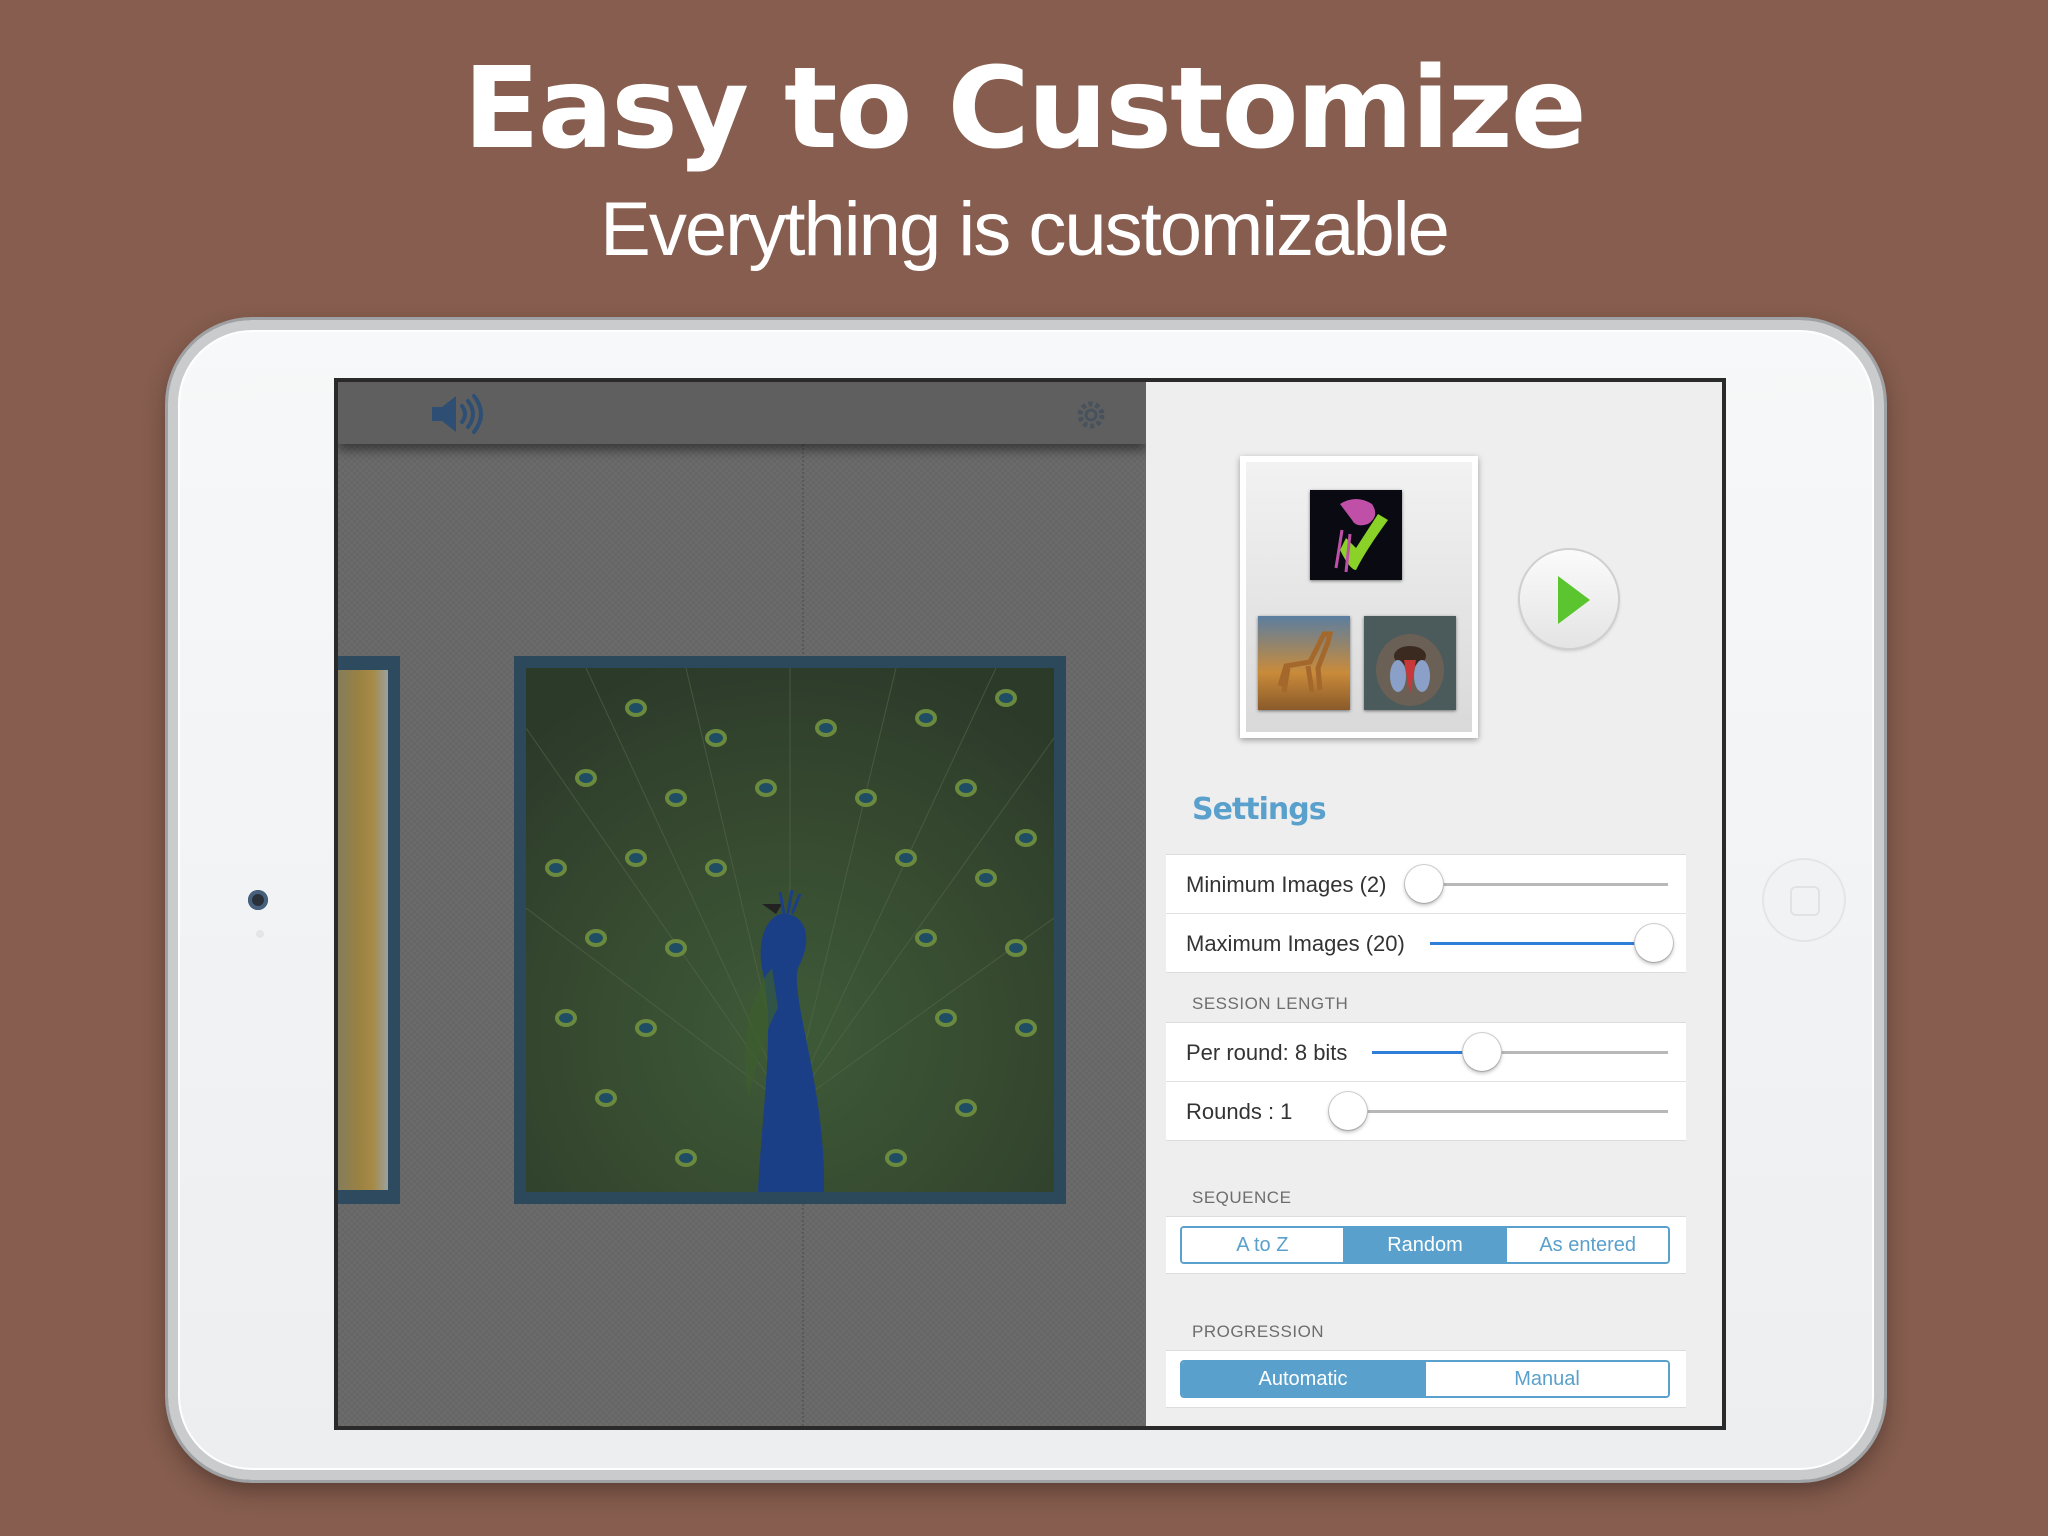 The height and width of the screenshot is (1536, 2048). Describe the element at coordinates (1410, 663) in the screenshot. I see `mandrill-thumbnail` at that location.